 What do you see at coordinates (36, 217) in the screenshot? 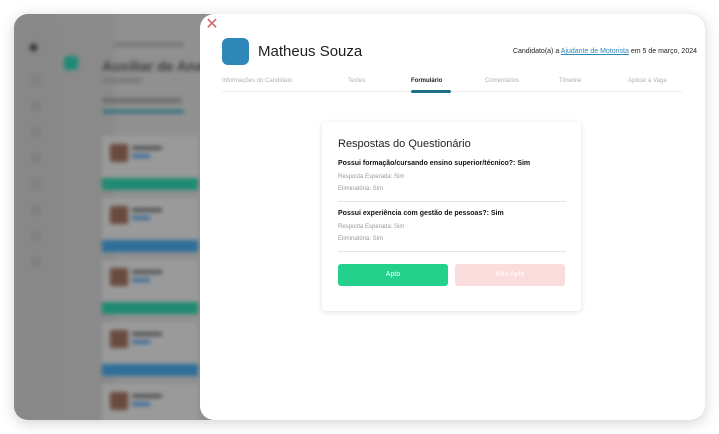
I see `side-rail: ✦` at bounding box center [36, 217].